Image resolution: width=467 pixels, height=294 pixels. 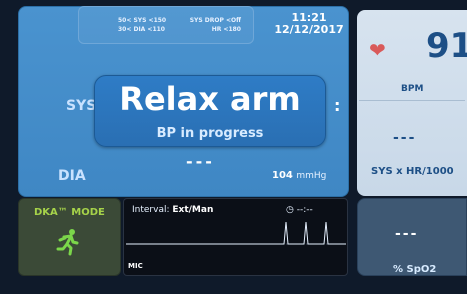 What do you see at coordinates (377, 50) in the screenshot?
I see `heart-icon: ❤` at bounding box center [377, 50].